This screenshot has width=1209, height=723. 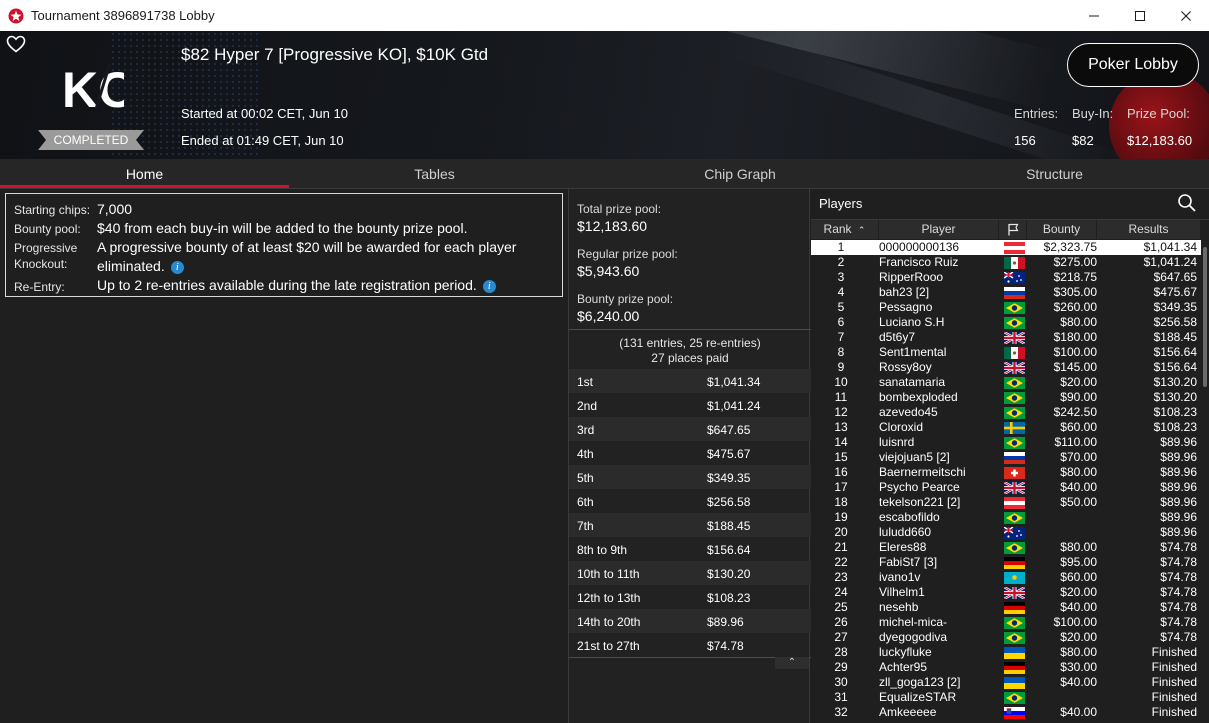 I want to click on player-row: 14 luisnrd $110.00 $89.96, so click(x=1006, y=442).